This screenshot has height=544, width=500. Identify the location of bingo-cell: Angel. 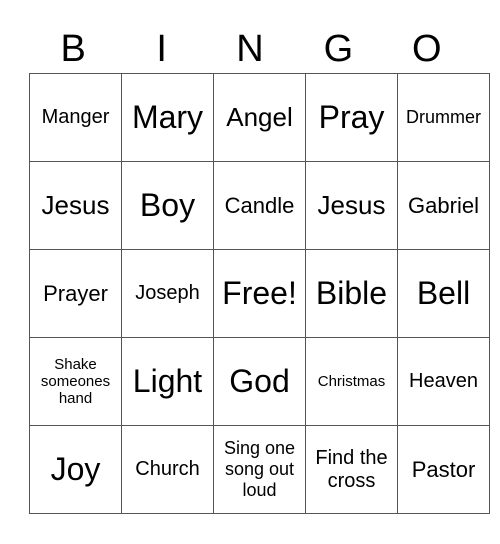
(259, 117).